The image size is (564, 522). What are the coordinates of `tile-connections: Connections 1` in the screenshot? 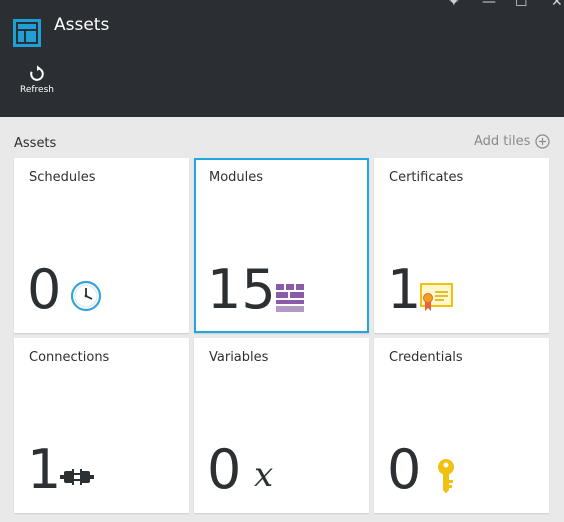 It's located at (101, 425).